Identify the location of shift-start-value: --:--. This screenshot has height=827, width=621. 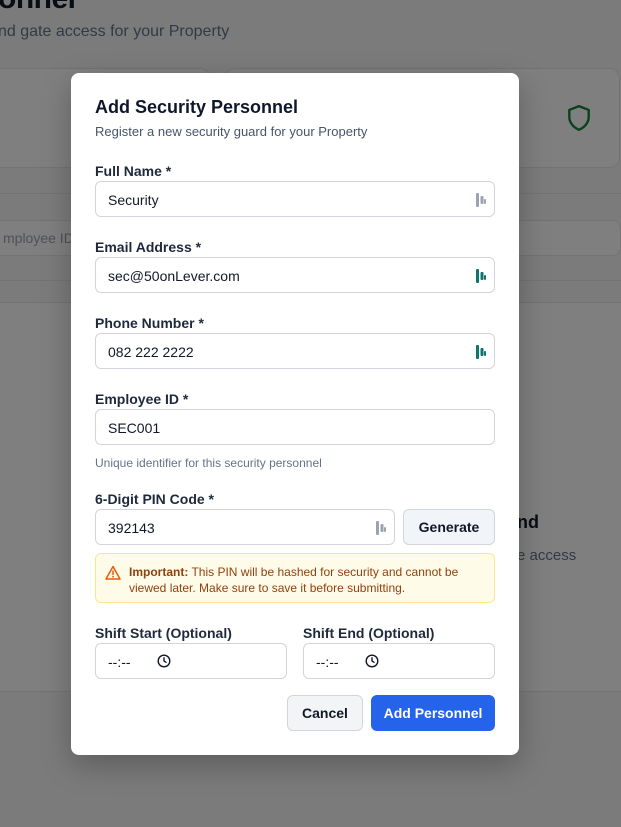
(119, 662).